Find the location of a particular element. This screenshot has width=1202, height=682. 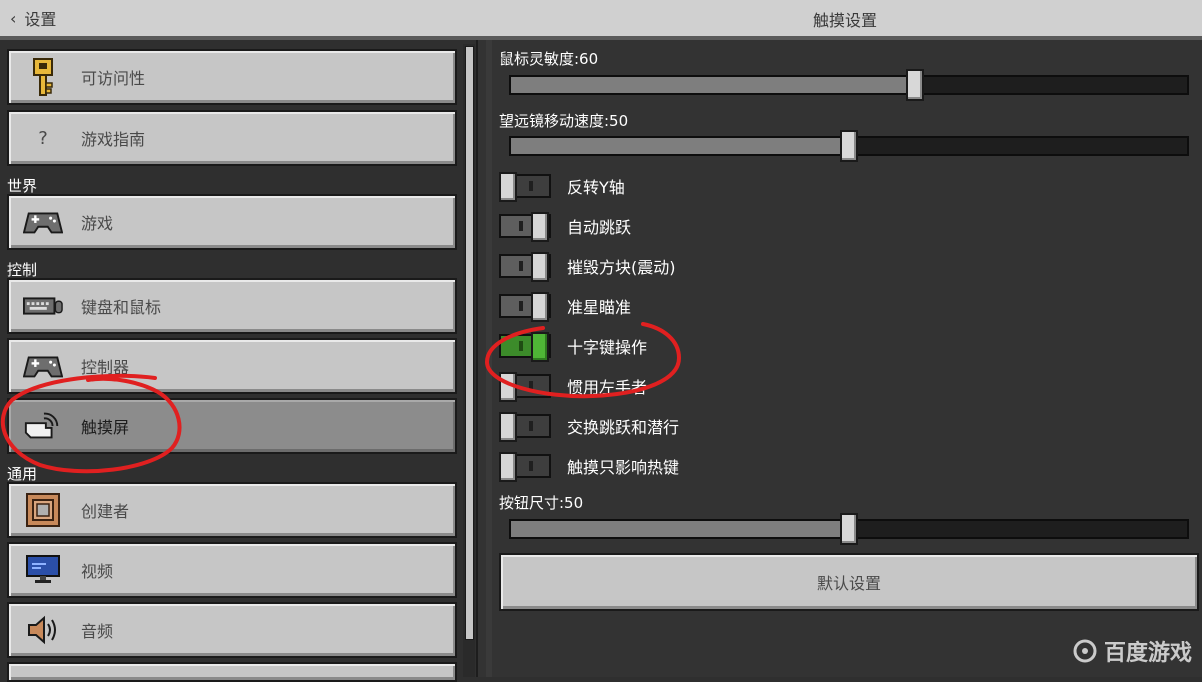

mouse-sensitivity-slider is located at coordinates (849, 85).